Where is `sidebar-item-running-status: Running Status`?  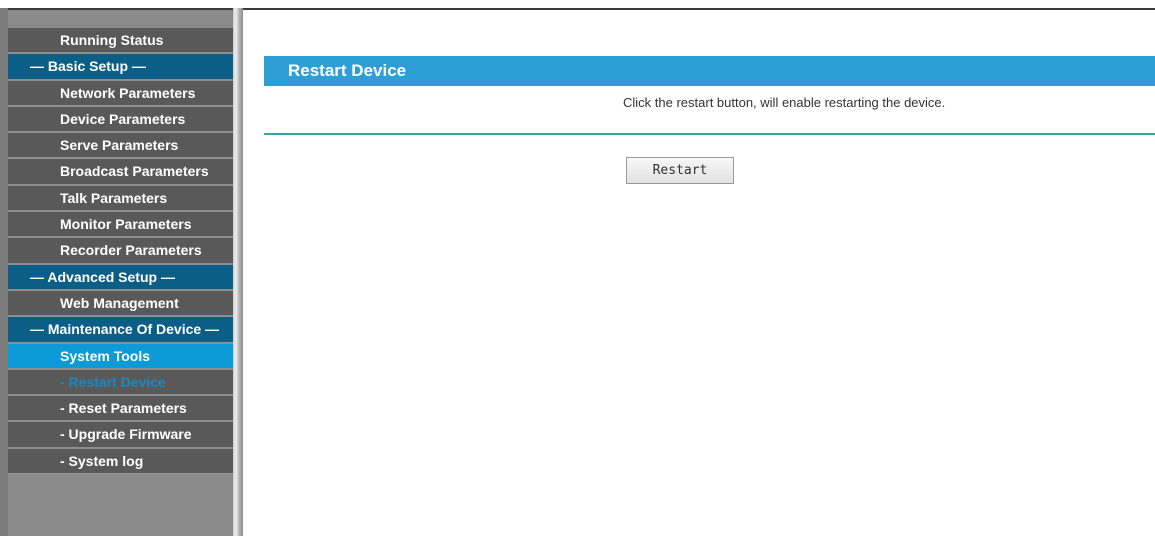
sidebar-item-running-status: Running Status is located at coordinates (120, 41).